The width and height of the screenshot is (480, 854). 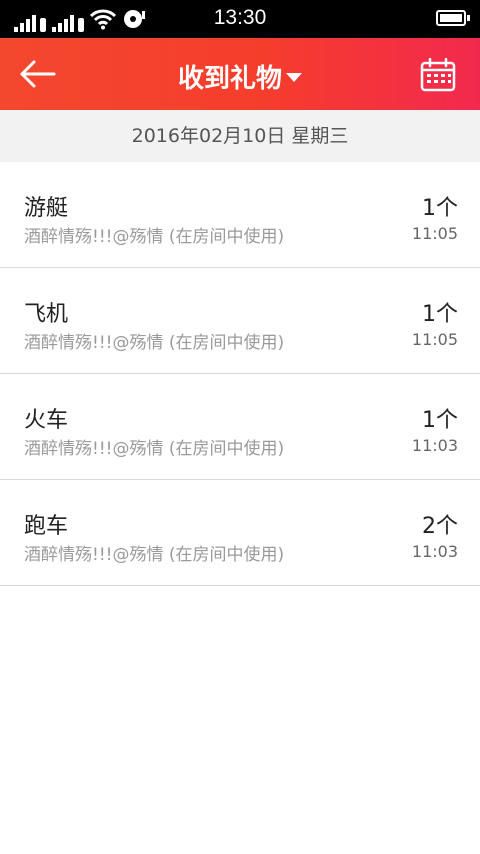 What do you see at coordinates (453, 18) in the screenshot?
I see `battery-icon` at bounding box center [453, 18].